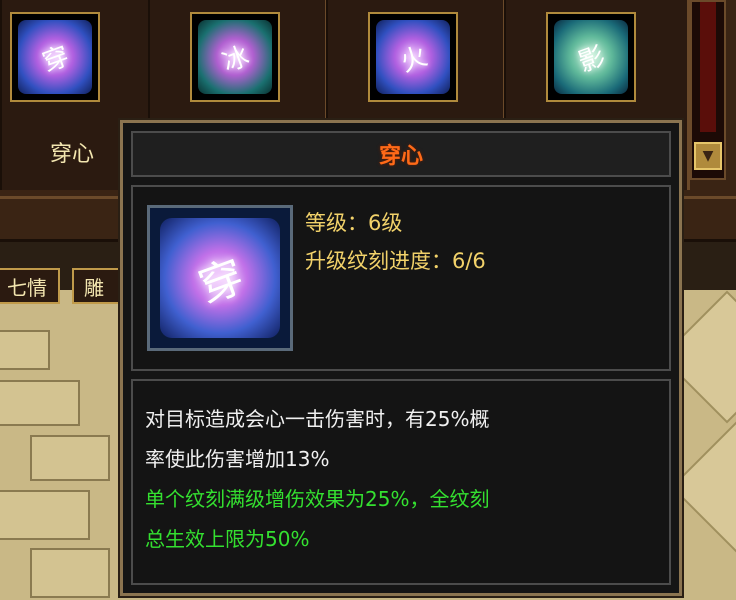 This screenshot has width=736, height=600. I want to click on skill-gem-glyph: 影, so click(592, 59).